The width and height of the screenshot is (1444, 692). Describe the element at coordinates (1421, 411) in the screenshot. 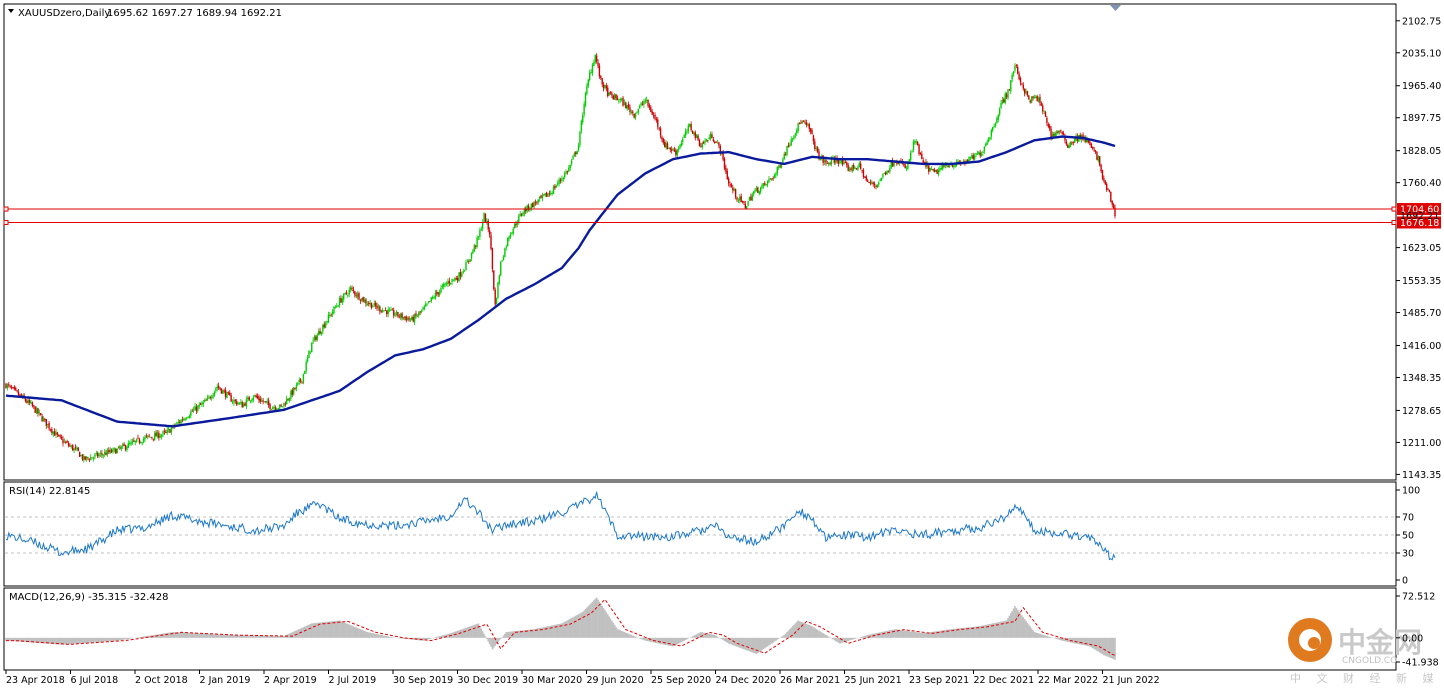

I see `price-tick-label: 1278.65` at that location.